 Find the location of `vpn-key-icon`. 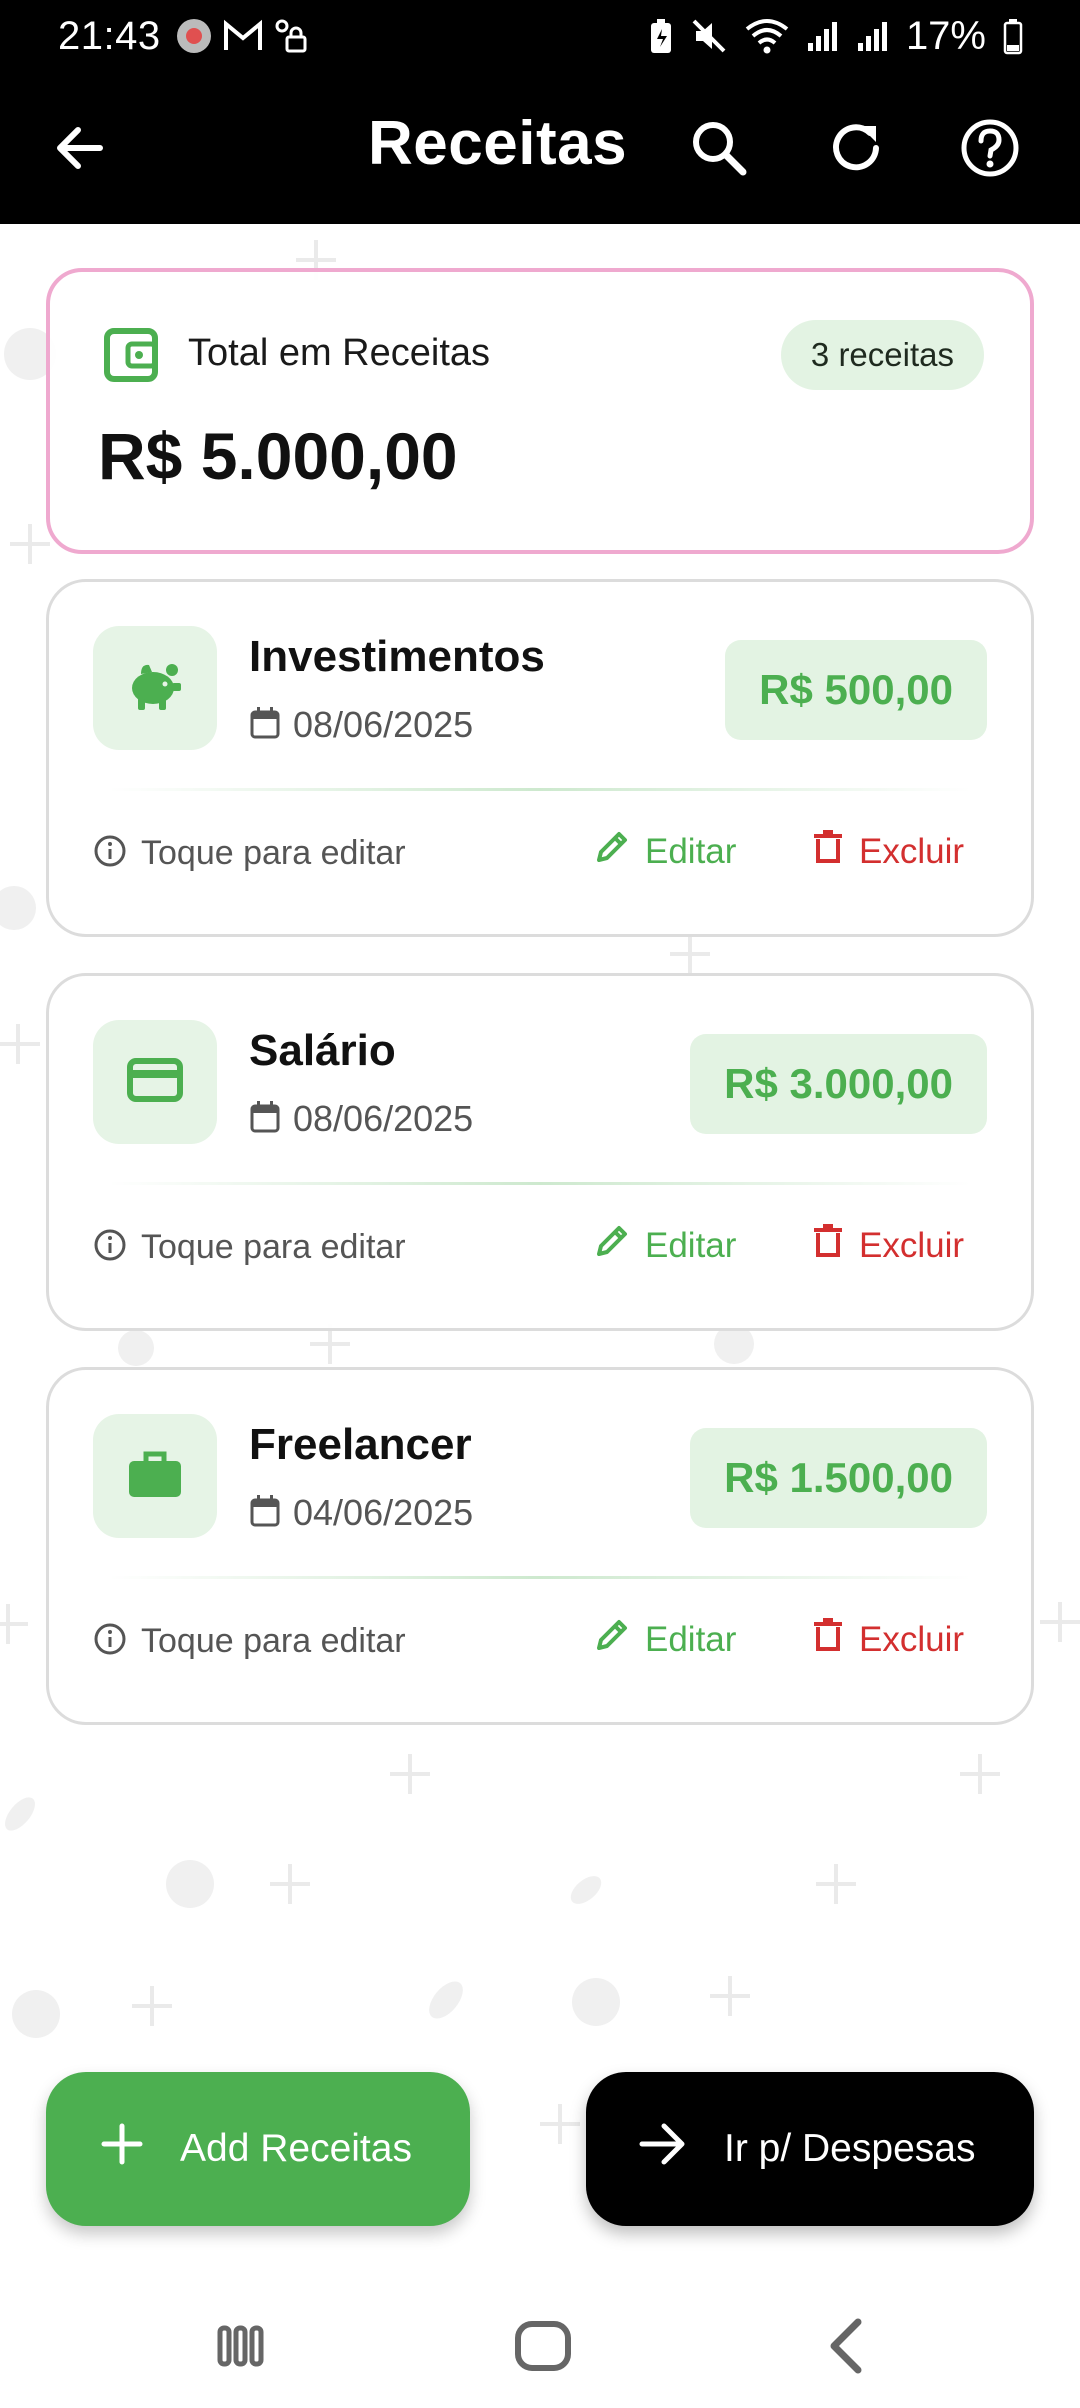

vpn-key-icon is located at coordinates (291, 36).